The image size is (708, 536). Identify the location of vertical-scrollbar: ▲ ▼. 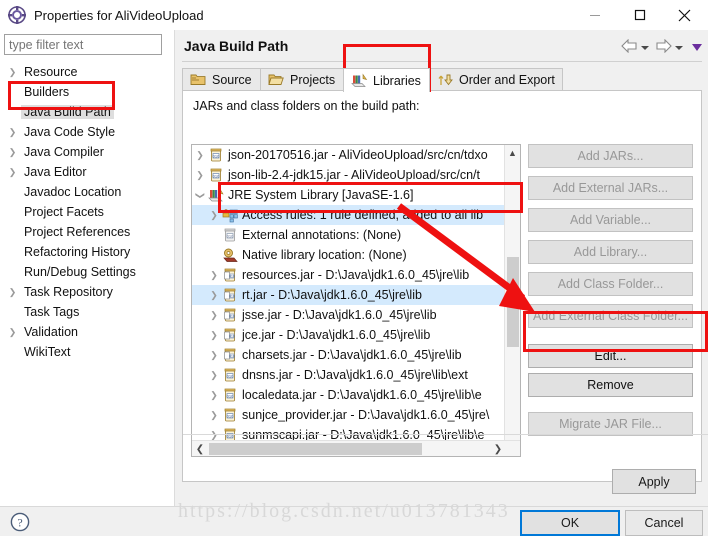
(512, 300).